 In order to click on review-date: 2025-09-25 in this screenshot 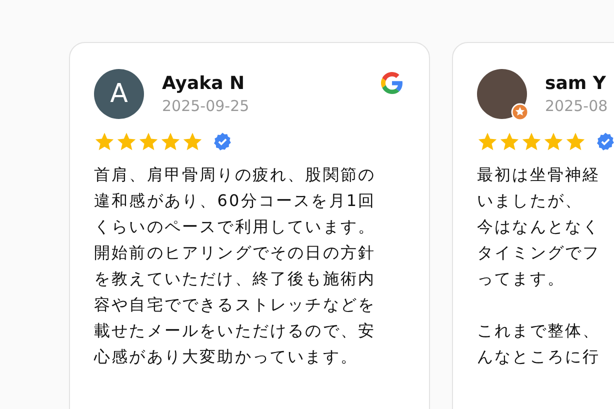, I will do `click(206, 106)`.